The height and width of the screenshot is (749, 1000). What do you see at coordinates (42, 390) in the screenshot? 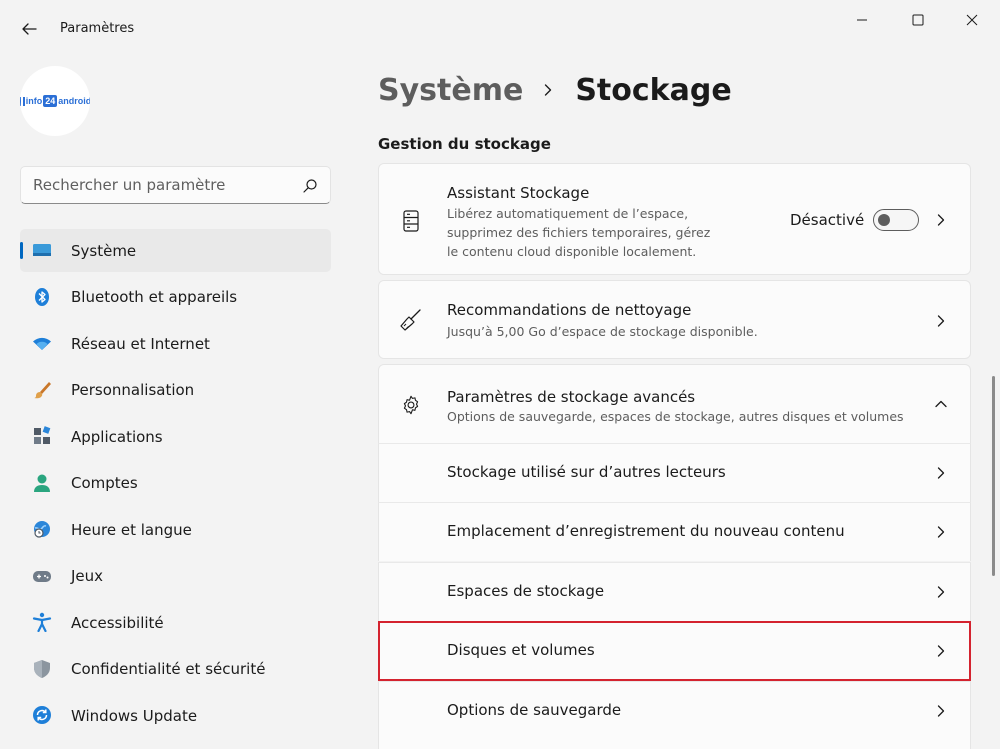
I see `brush-icon` at bounding box center [42, 390].